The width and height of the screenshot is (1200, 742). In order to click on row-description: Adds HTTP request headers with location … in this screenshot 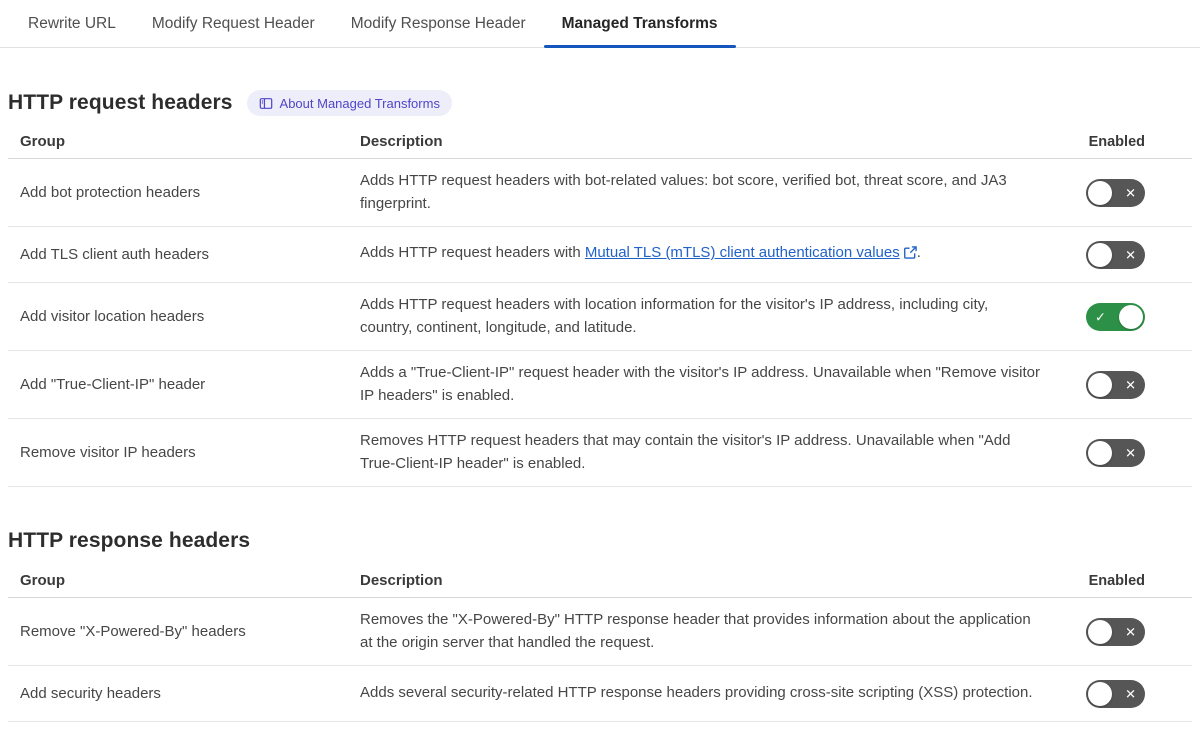, I will do `click(674, 316)`.